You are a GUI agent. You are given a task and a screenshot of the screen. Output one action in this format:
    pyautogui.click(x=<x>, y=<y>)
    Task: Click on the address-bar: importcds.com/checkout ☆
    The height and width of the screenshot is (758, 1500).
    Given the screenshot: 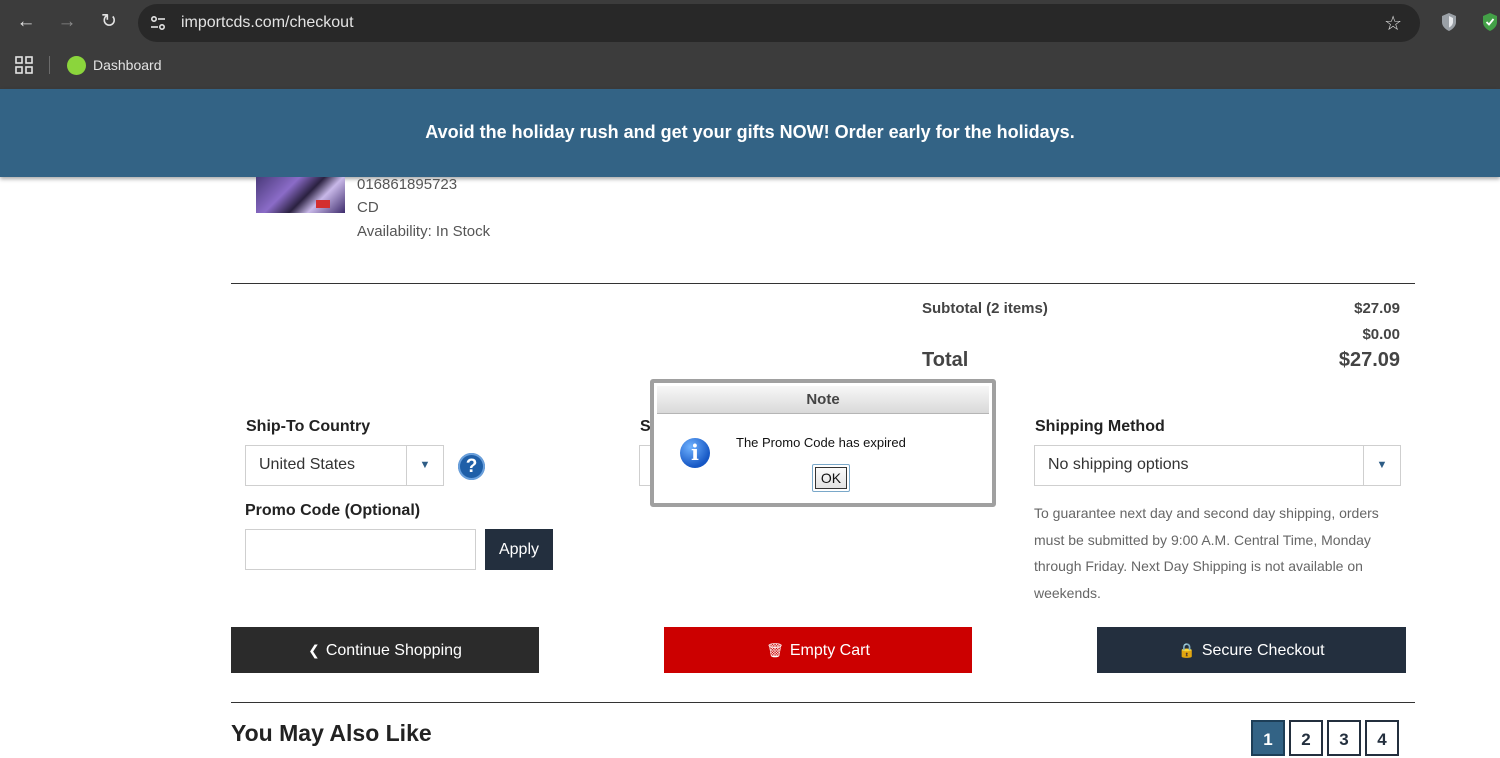 What is the action you would take?
    pyautogui.click(x=779, y=23)
    